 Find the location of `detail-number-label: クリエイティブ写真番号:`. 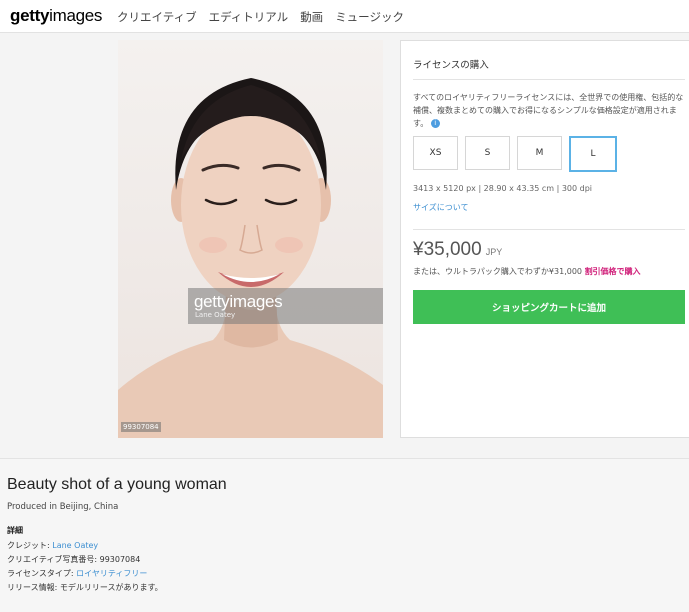

detail-number-label: クリエイティブ写真番号: is located at coordinates (53, 559).